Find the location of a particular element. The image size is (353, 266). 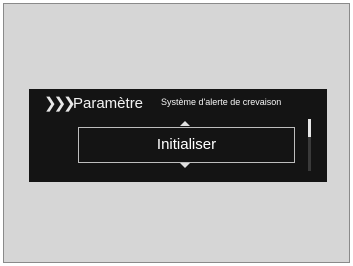

menu-subtitle: Système d'alerte de crevaison is located at coordinates (221, 102).